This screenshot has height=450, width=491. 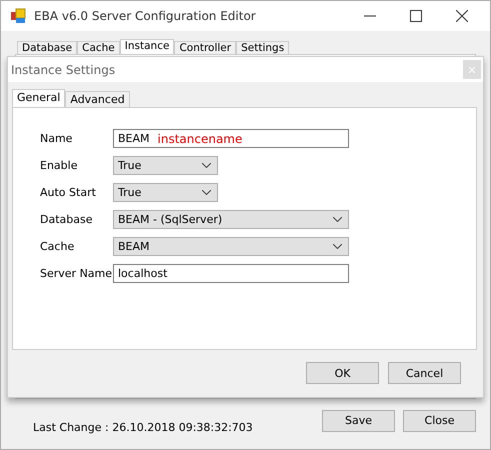 What do you see at coordinates (439, 421) in the screenshot?
I see `close-button: Close` at bounding box center [439, 421].